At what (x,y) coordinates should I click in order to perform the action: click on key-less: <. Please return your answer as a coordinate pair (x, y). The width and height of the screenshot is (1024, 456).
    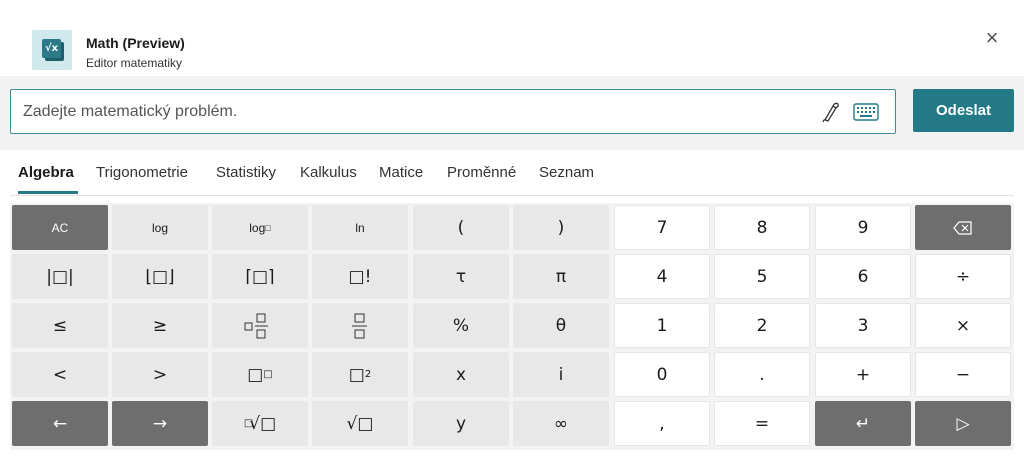
    Looking at the image, I should click on (60, 374).